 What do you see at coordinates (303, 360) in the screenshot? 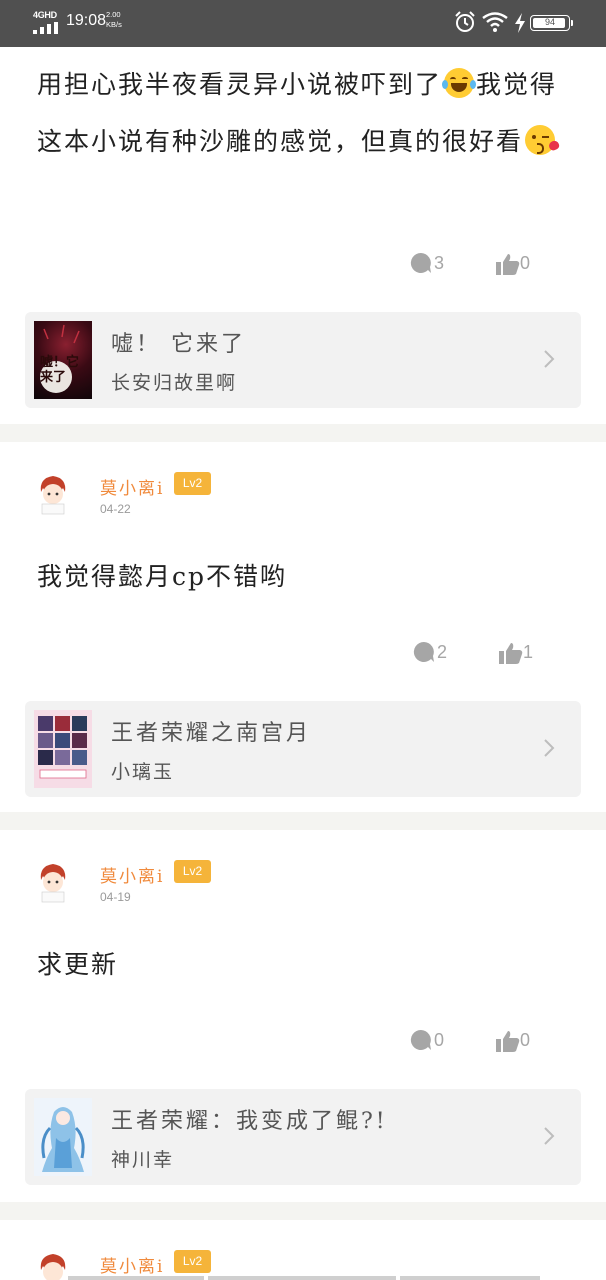
I see `book-card: 嘘！它来了 嘘！ 它来了 长安归故里啊` at bounding box center [303, 360].